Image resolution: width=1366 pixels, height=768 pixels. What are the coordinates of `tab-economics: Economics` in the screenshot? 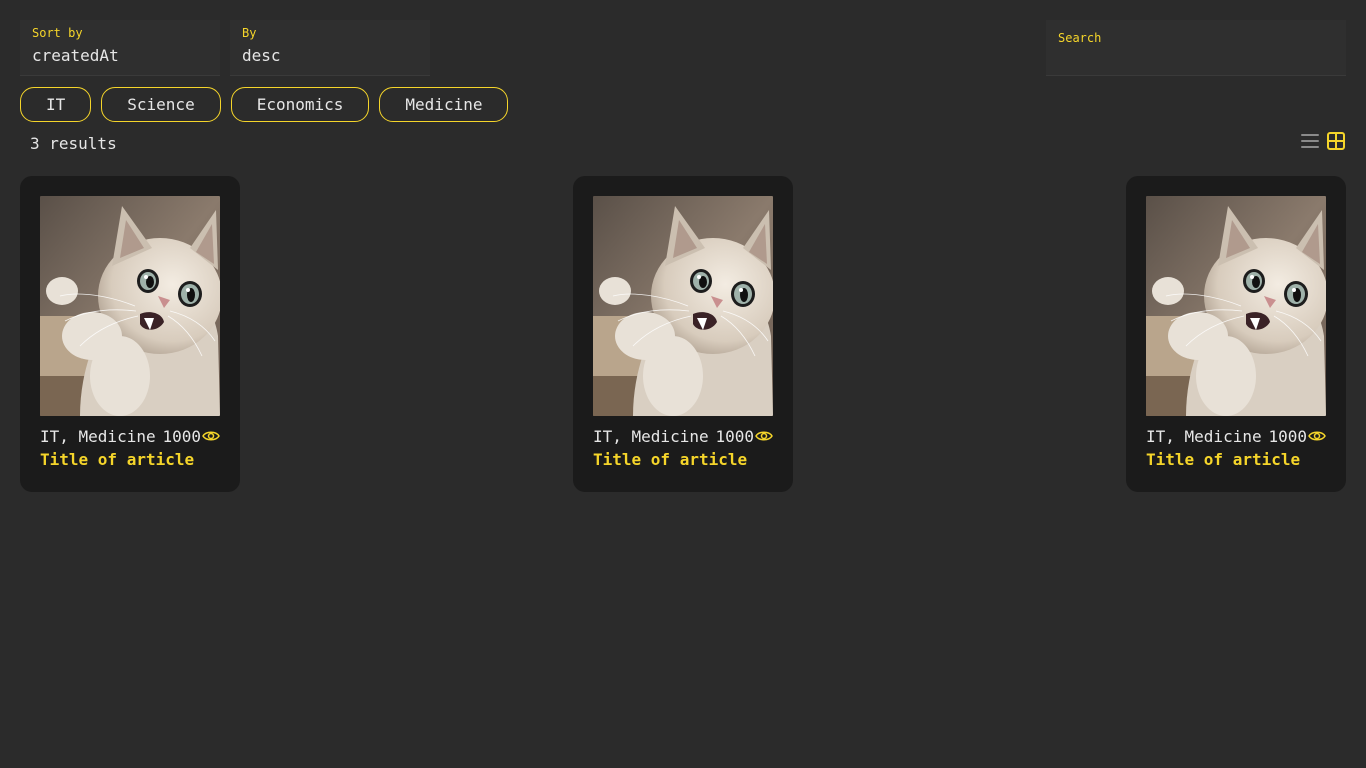 It's located at (300, 104).